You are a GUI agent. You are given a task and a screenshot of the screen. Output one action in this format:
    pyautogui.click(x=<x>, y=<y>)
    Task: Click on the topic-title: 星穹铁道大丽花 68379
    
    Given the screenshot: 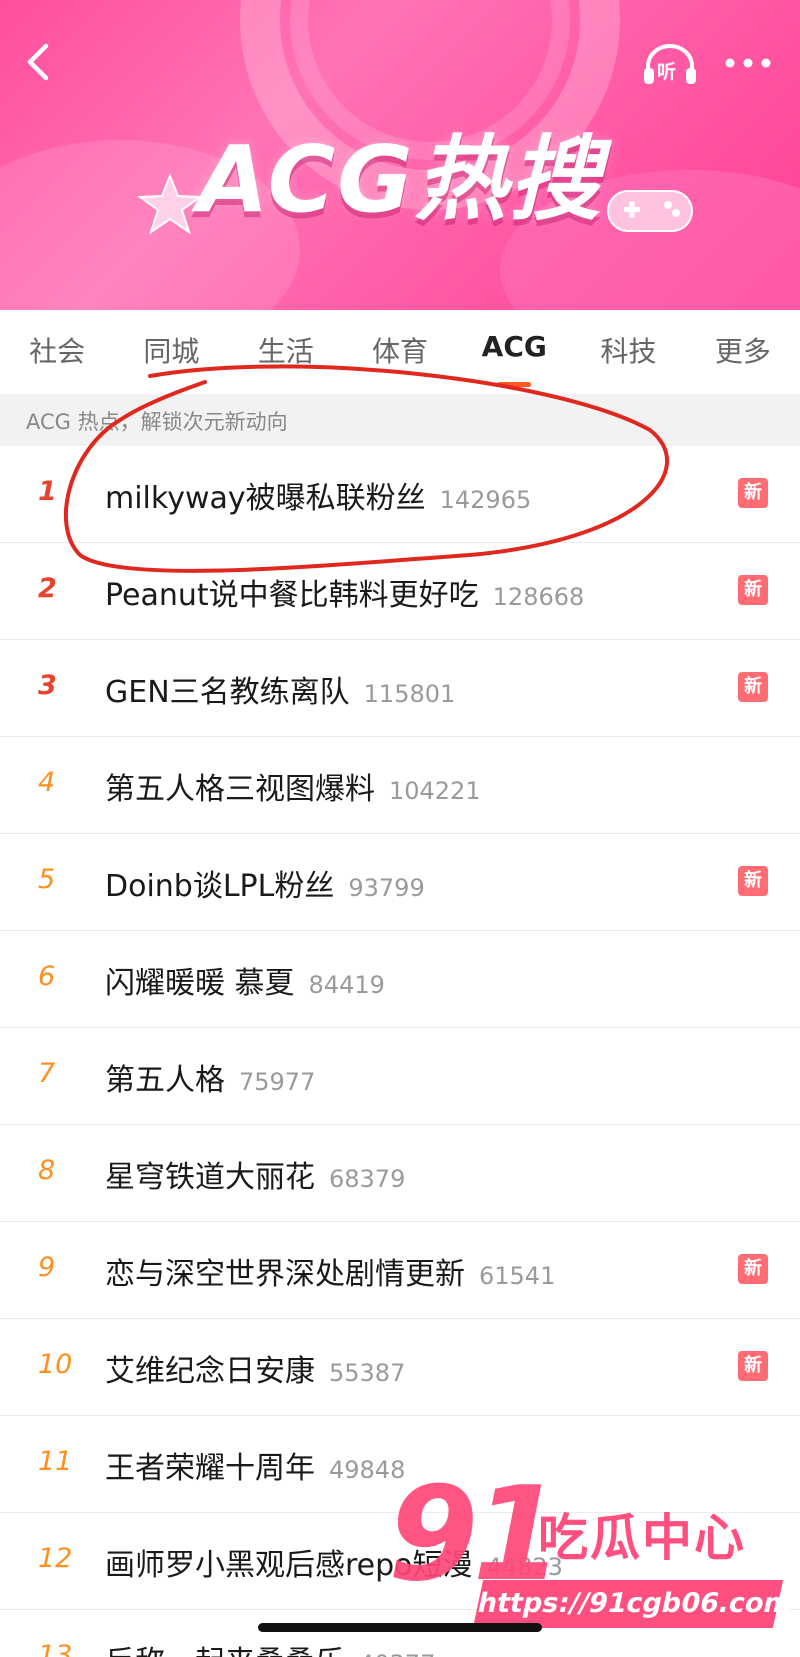 What is the action you would take?
    pyautogui.click(x=255, y=1174)
    